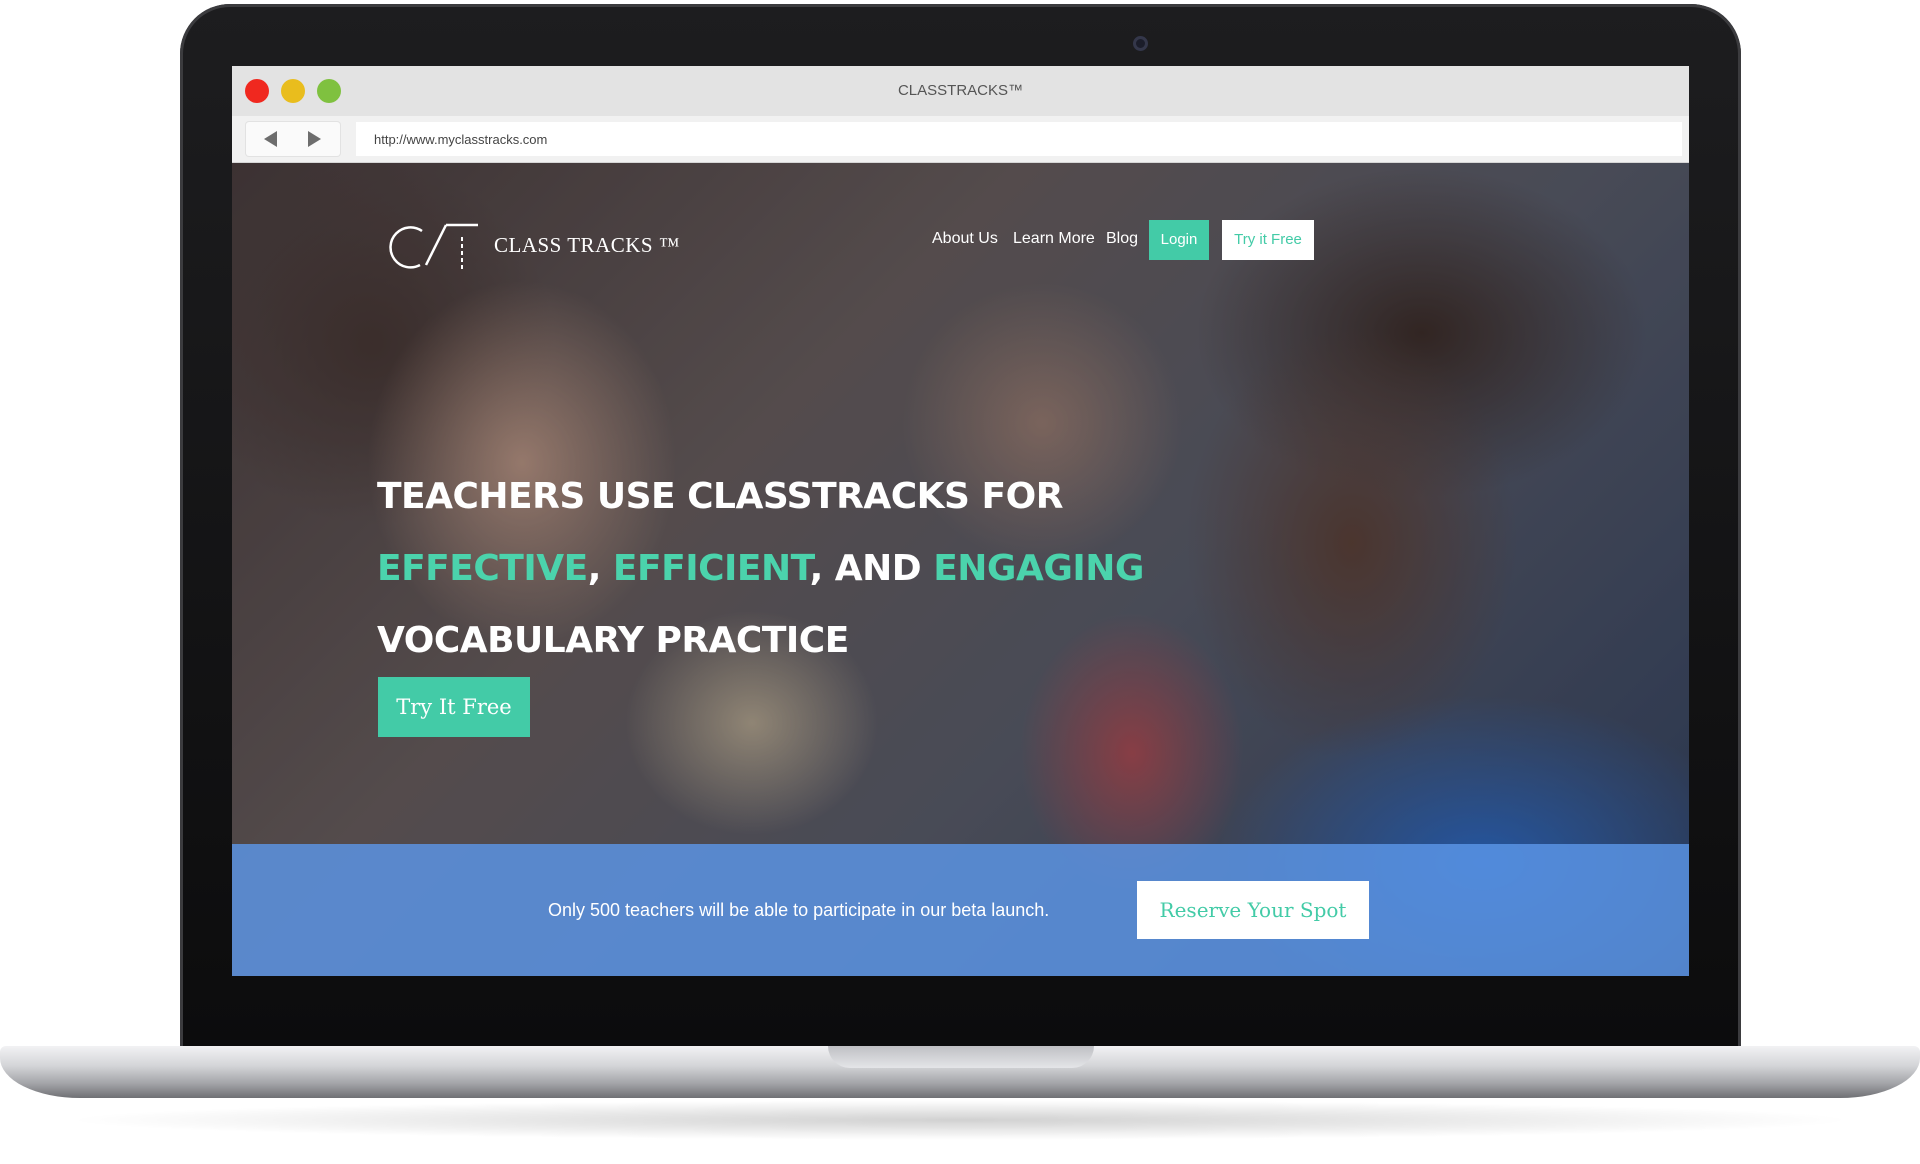 Image resolution: width=1920 pixels, height=1164 pixels. Describe the element at coordinates (270, 139) in the screenshot. I see `back-arrow-icon` at that location.